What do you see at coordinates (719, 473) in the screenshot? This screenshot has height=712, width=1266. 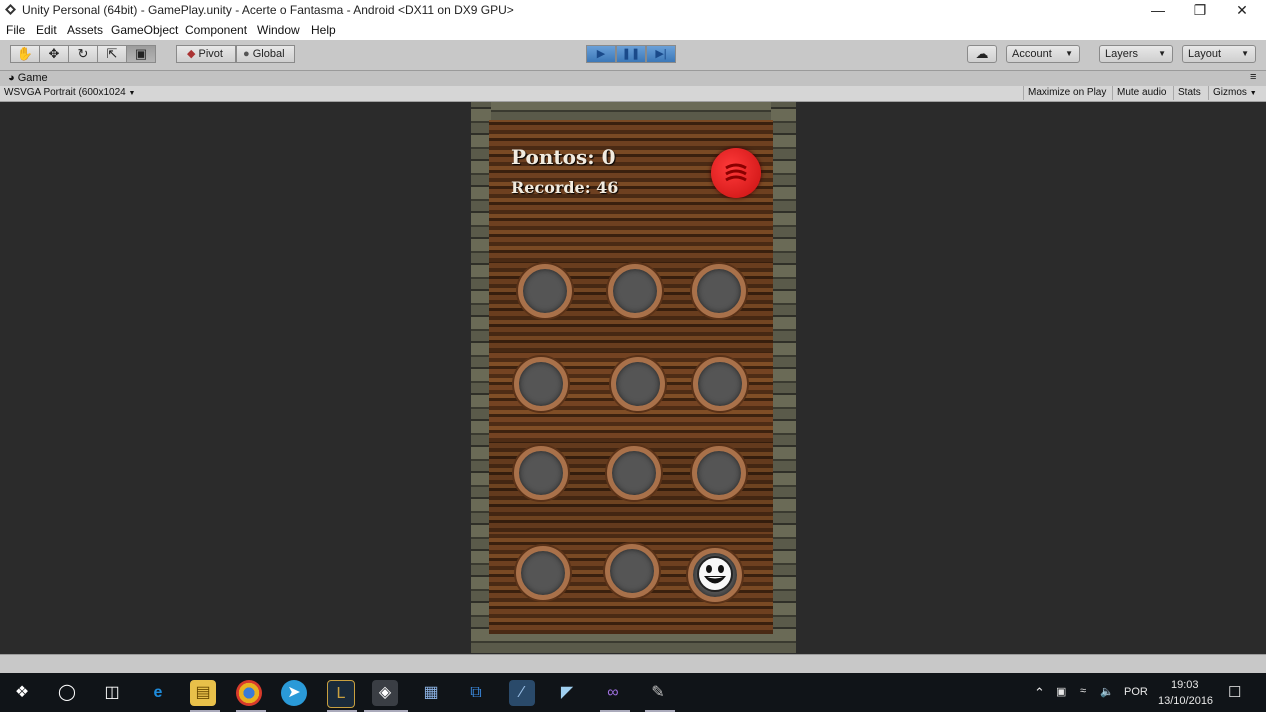 I see `hole-r3c3` at bounding box center [719, 473].